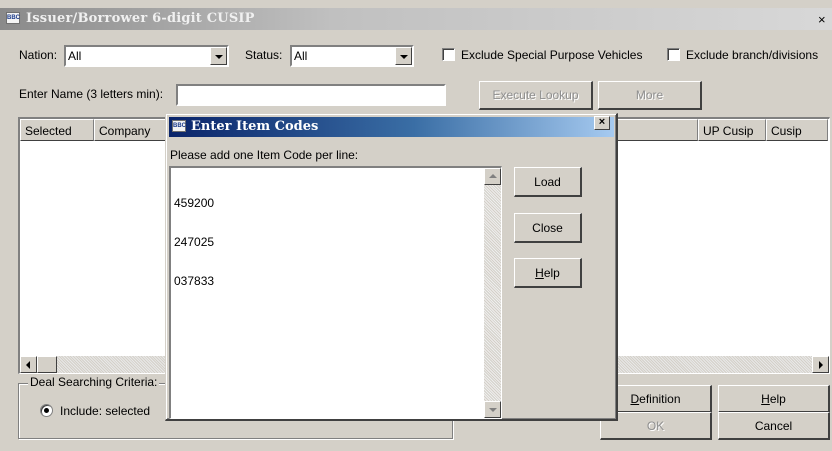  I want to click on dialog-close-button: ×, so click(602, 123).